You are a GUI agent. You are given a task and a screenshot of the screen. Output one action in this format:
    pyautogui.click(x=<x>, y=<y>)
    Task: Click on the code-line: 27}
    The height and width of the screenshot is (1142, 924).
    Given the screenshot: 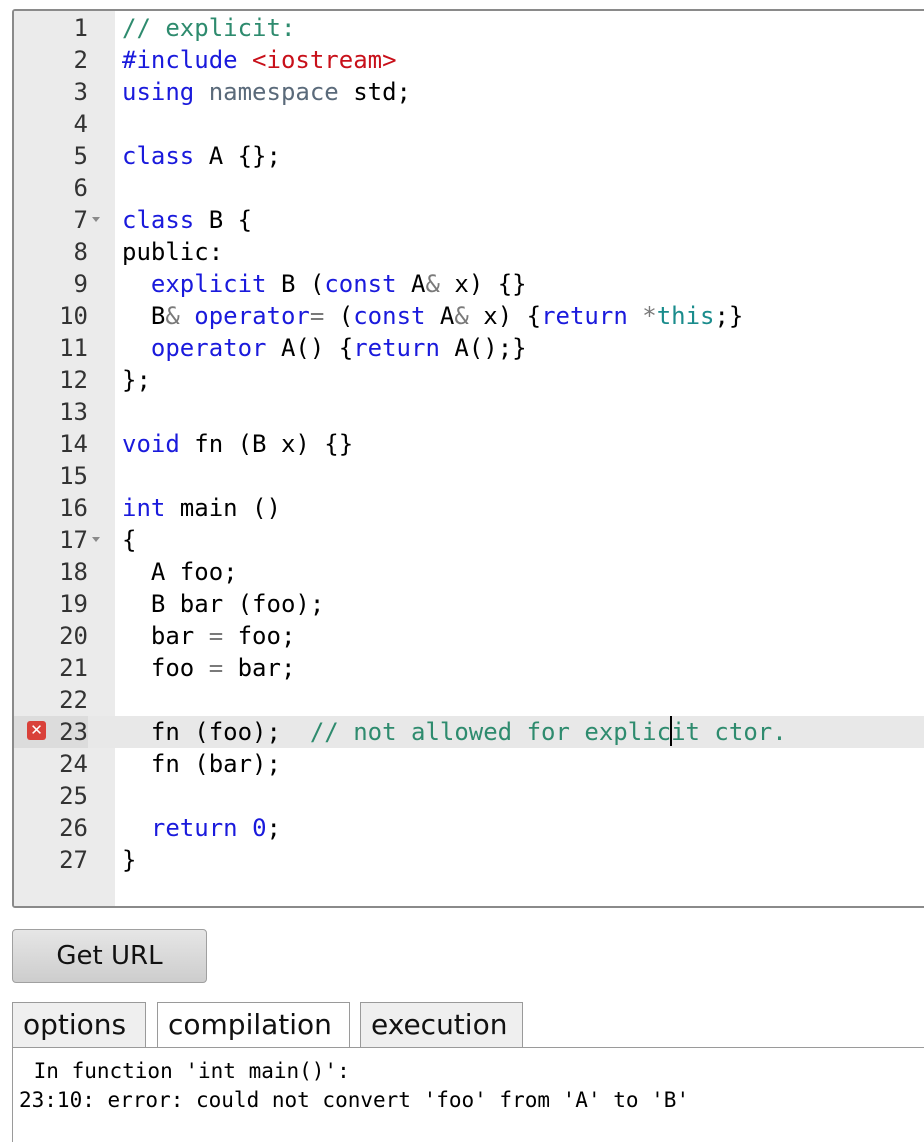 What is the action you would take?
    pyautogui.click(x=469, y=860)
    